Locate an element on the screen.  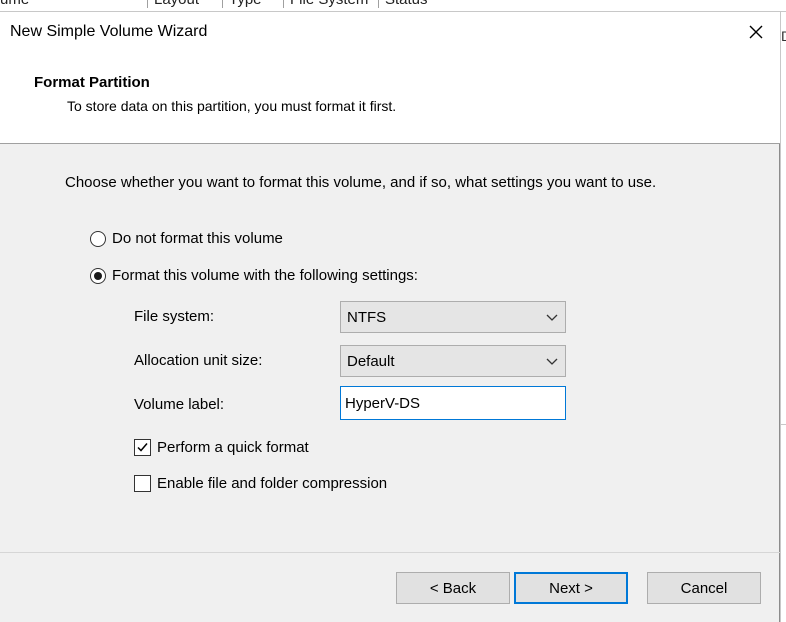
background-window-glyph: D is located at coordinates (783, 36).